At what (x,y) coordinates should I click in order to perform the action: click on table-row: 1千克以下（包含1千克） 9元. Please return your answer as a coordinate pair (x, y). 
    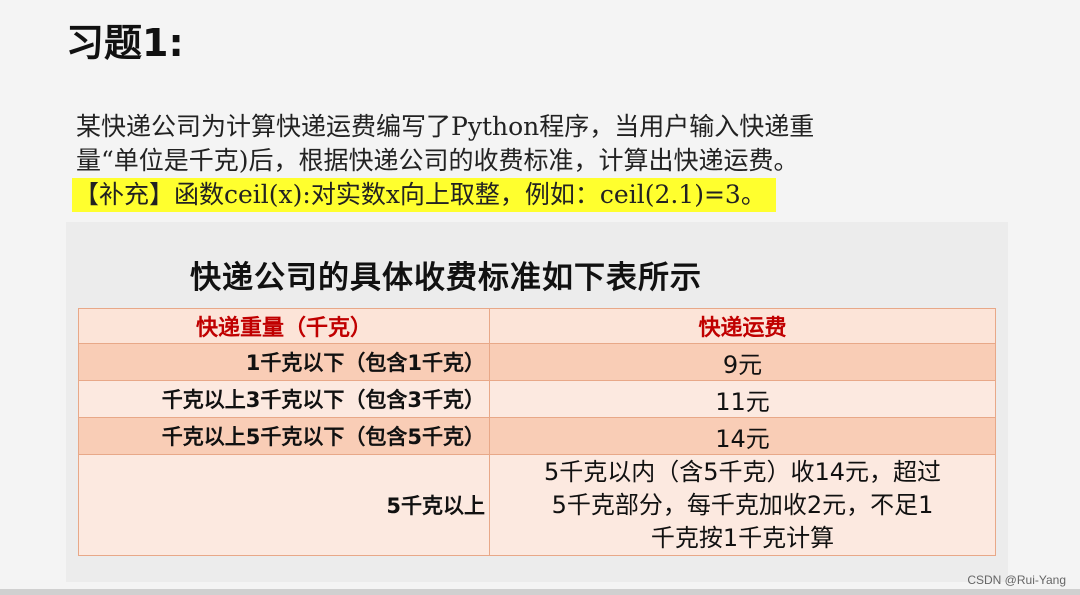
    Looking at the image, I should click on (537, 362).